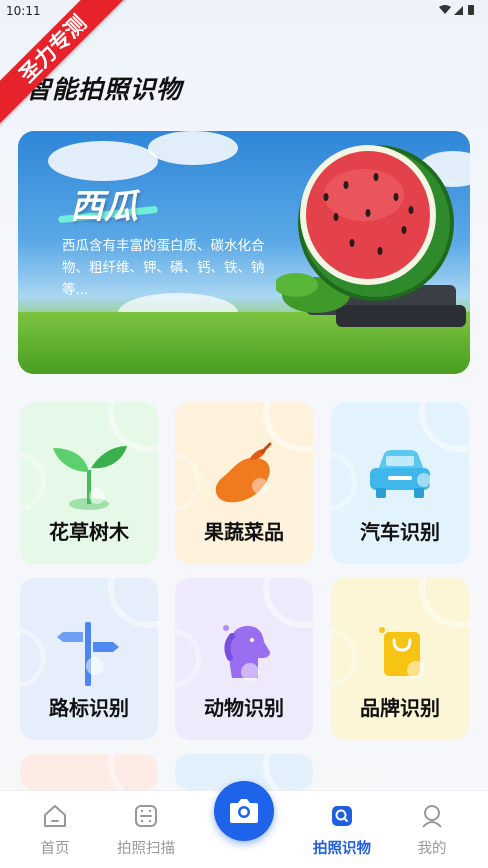 The height and width of the screenshot is (868, 488). Describe the element at coordinates (55, 830) in the screenshot. I see `nav-home: 首页` at that location.